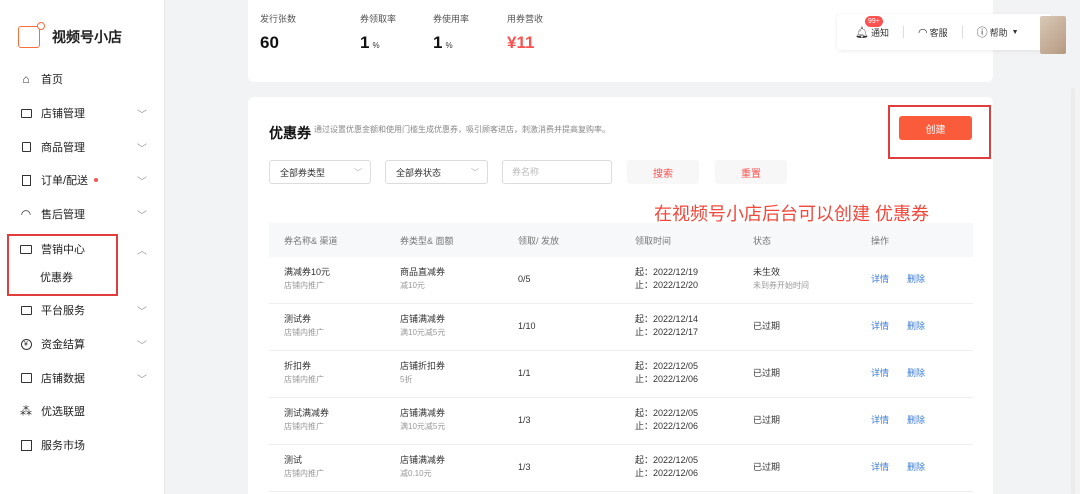  I want to click on column-header: 状态, so click(762, 240).